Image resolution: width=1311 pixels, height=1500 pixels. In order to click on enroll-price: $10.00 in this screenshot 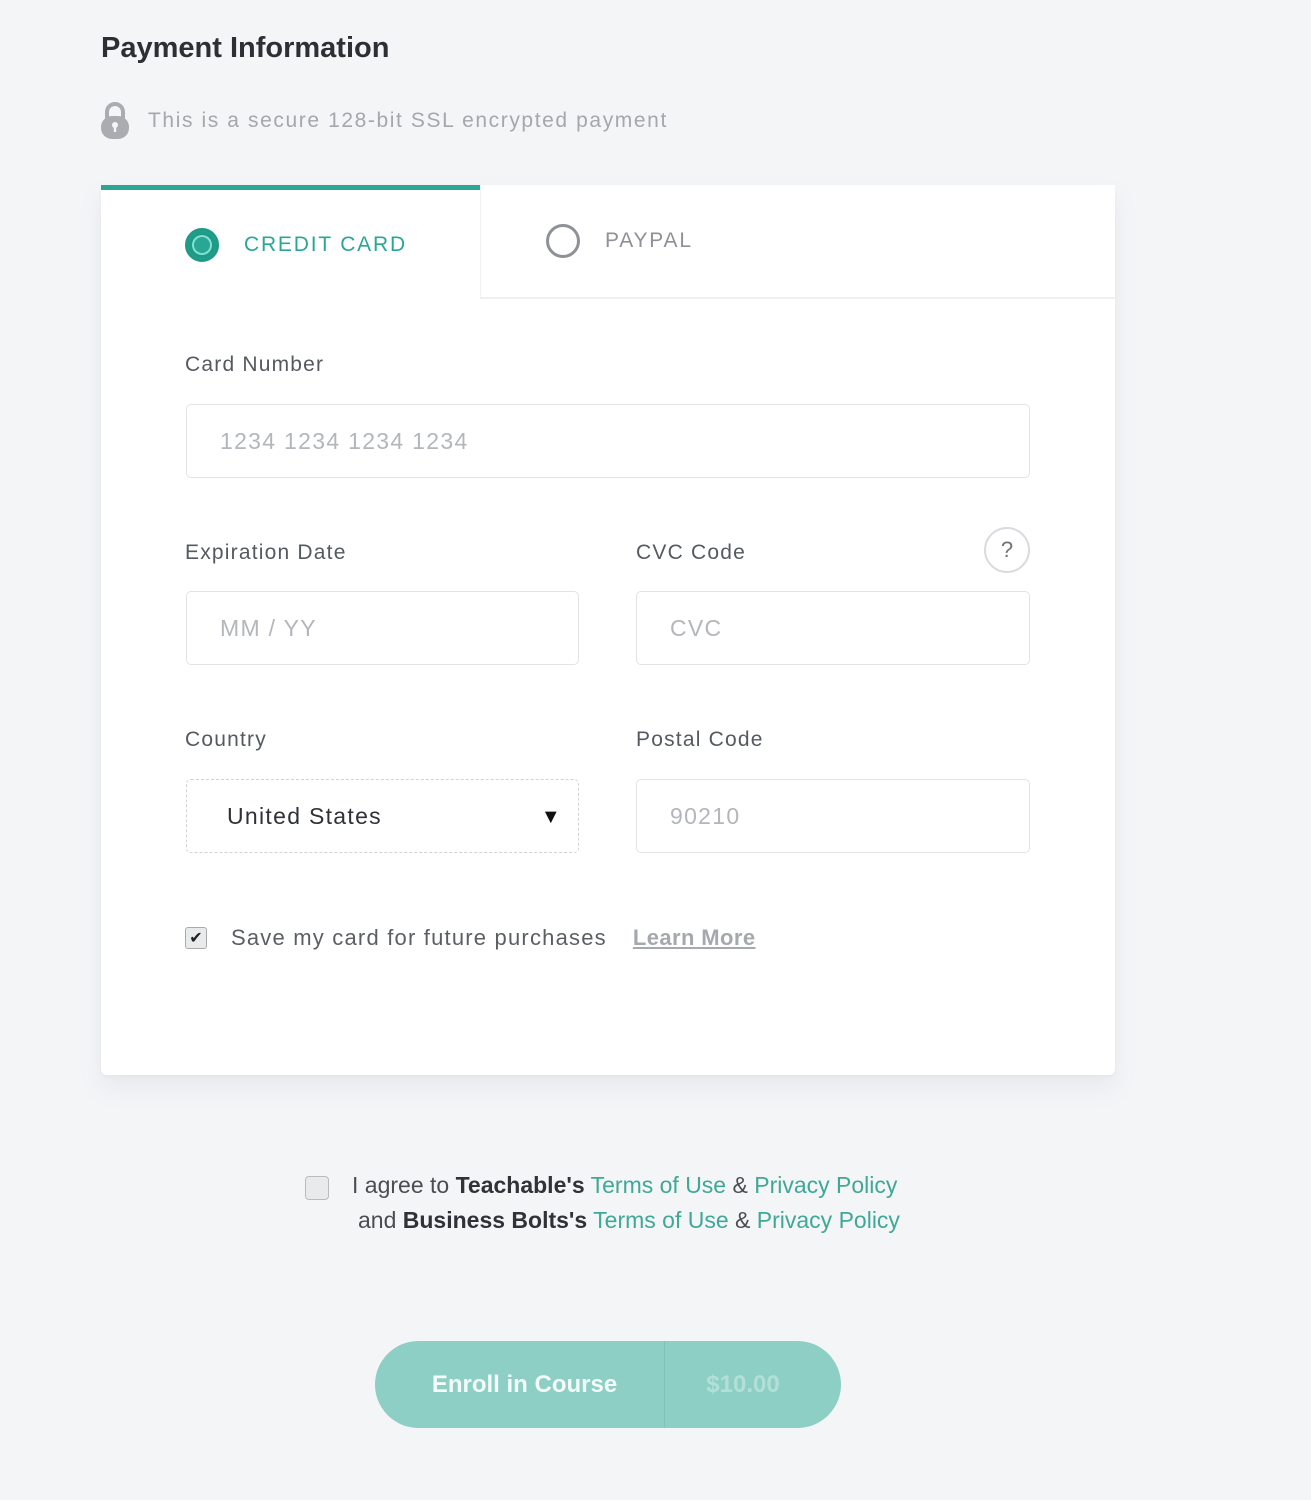, I will do `click(743, 1384)`.